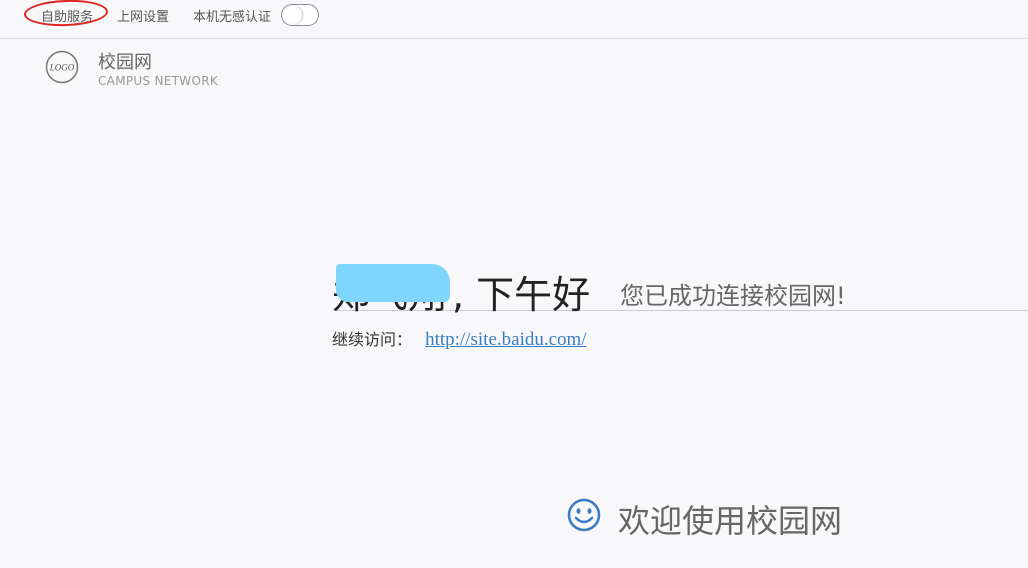  I want to click on smile-icon, so click(584, 515).